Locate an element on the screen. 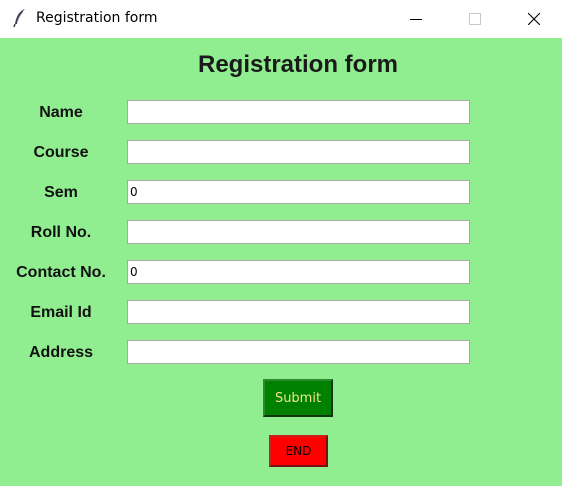 The image size is (562, 486). maximize-button is located at coordinates (475, 19).